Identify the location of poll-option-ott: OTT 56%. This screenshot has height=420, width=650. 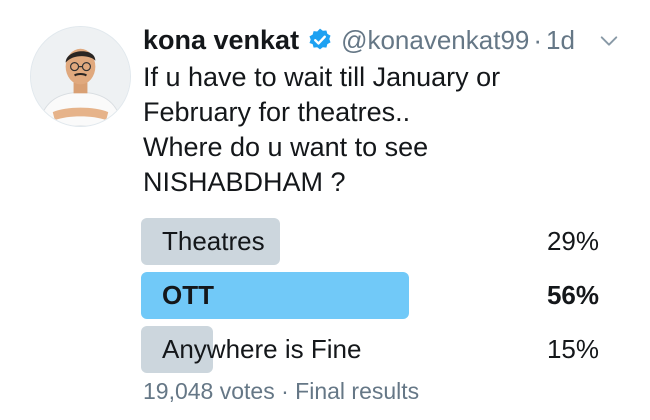
(376, 295).